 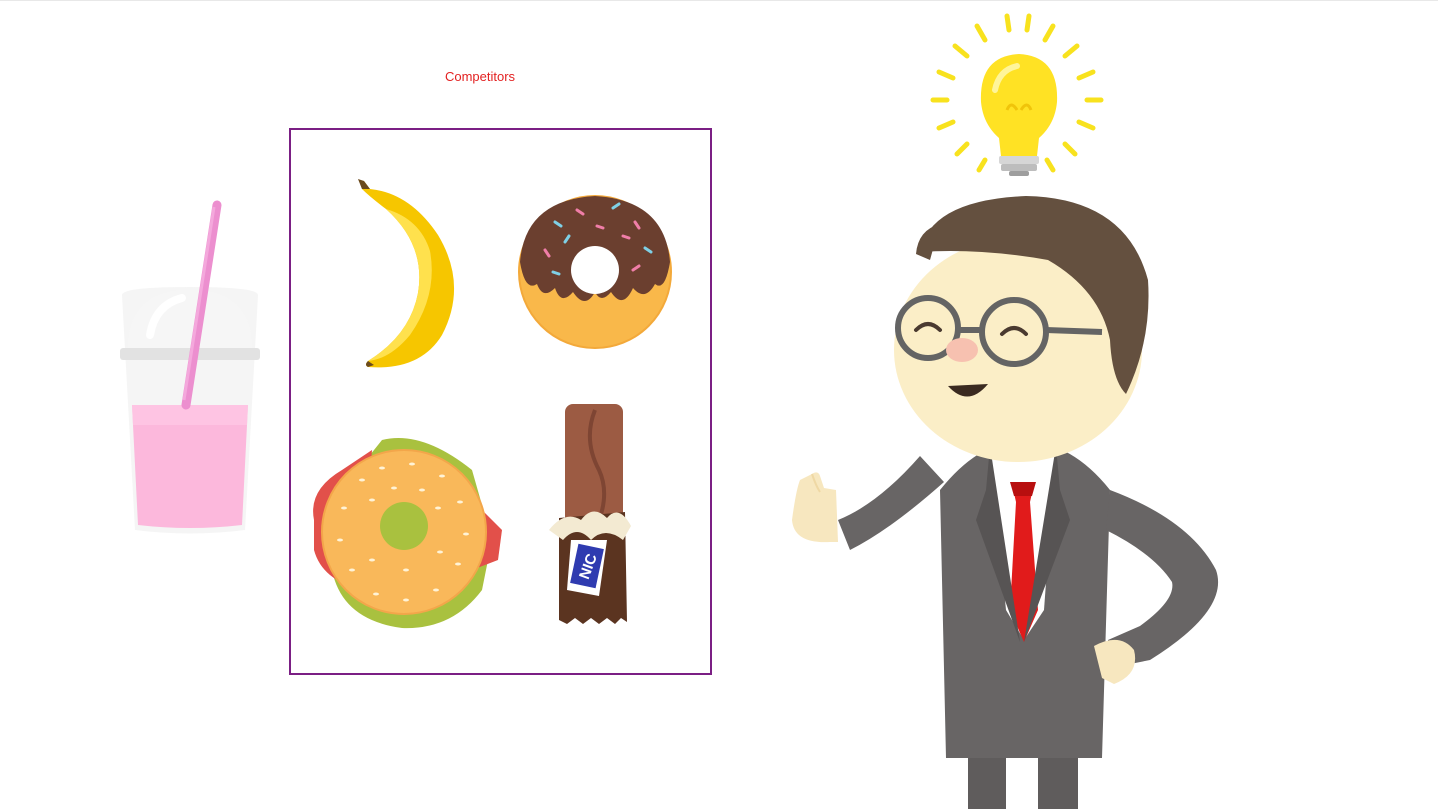 What do you see at coordinates (406, 273) in the screenshot?
I see `banana-icon` at bounding box center [406, 273].